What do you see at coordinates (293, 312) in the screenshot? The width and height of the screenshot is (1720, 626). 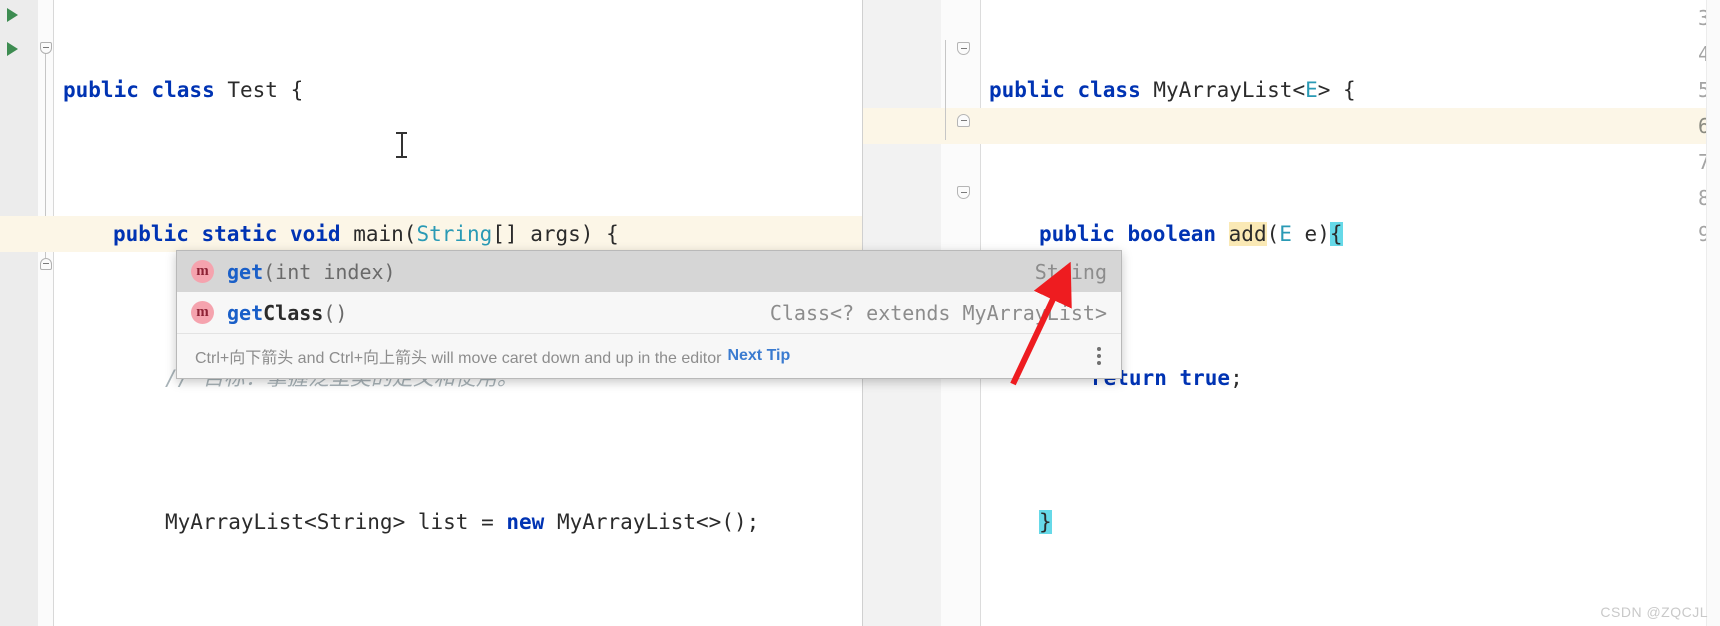 I see `autocomplete-item-name-suffix: Class` at bounding box center [293, 312].